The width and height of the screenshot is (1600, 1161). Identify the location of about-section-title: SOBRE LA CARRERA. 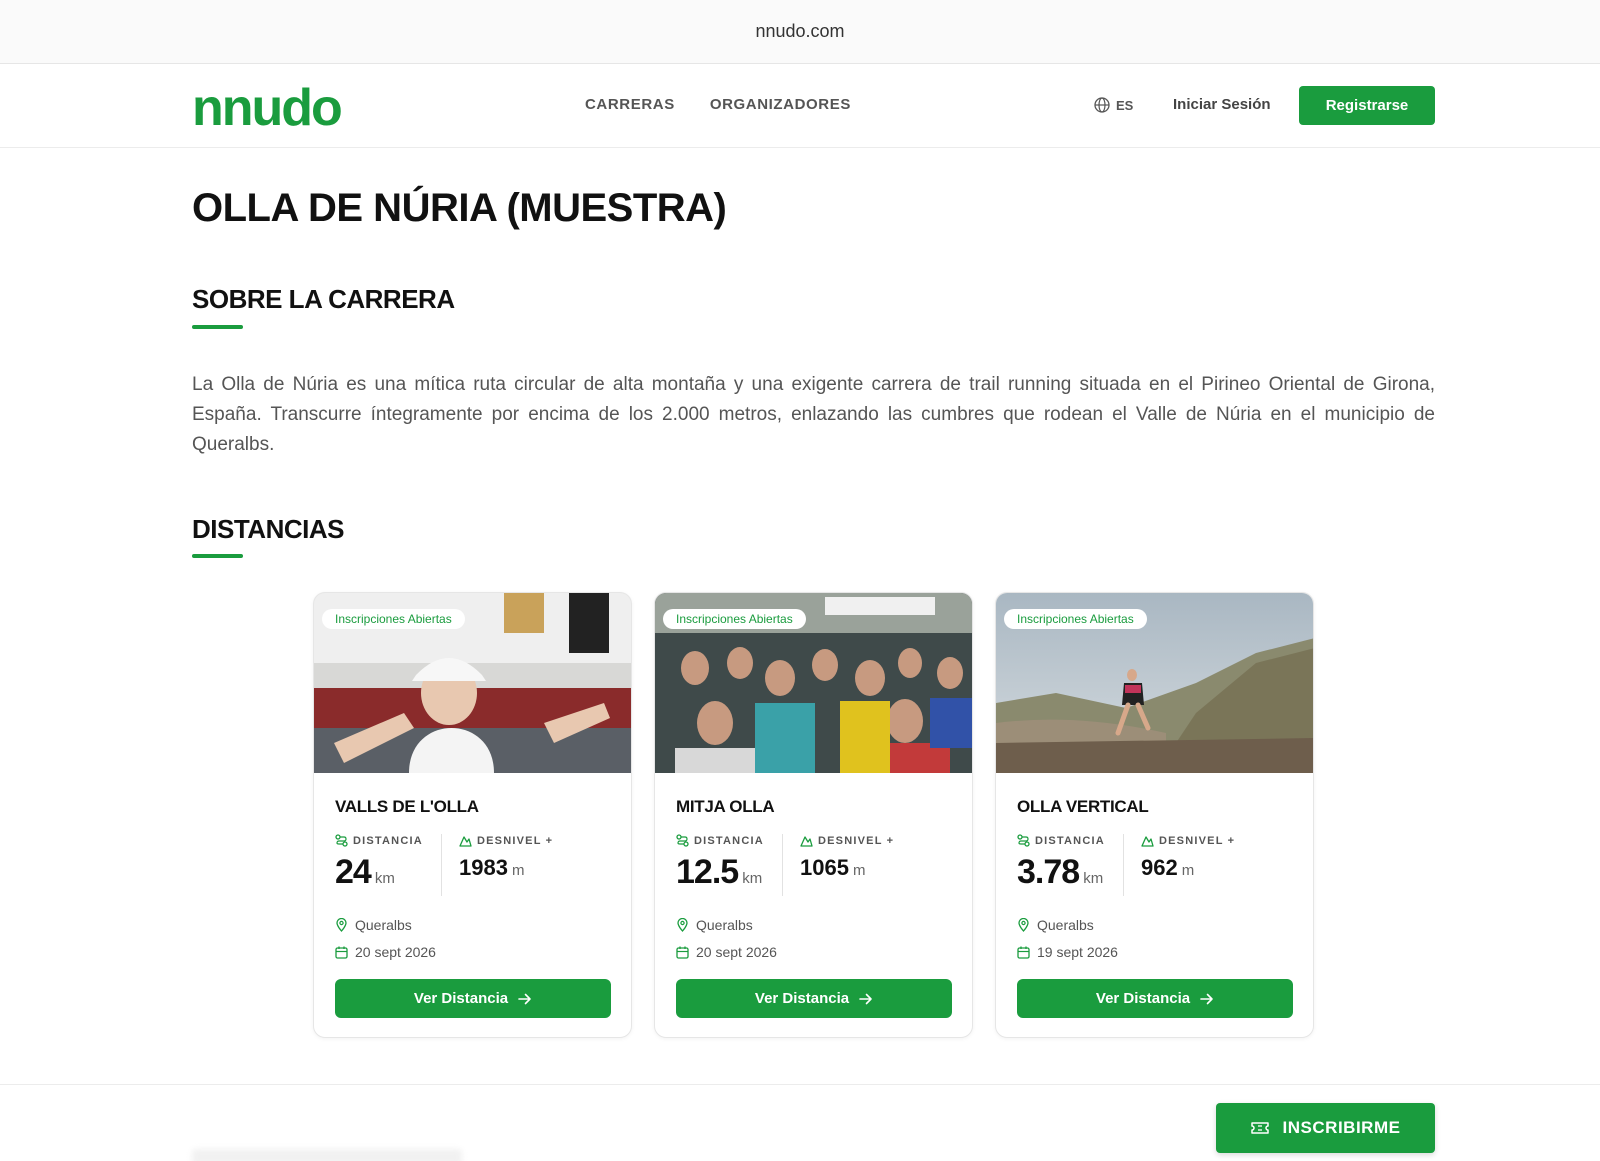
(323, 299).